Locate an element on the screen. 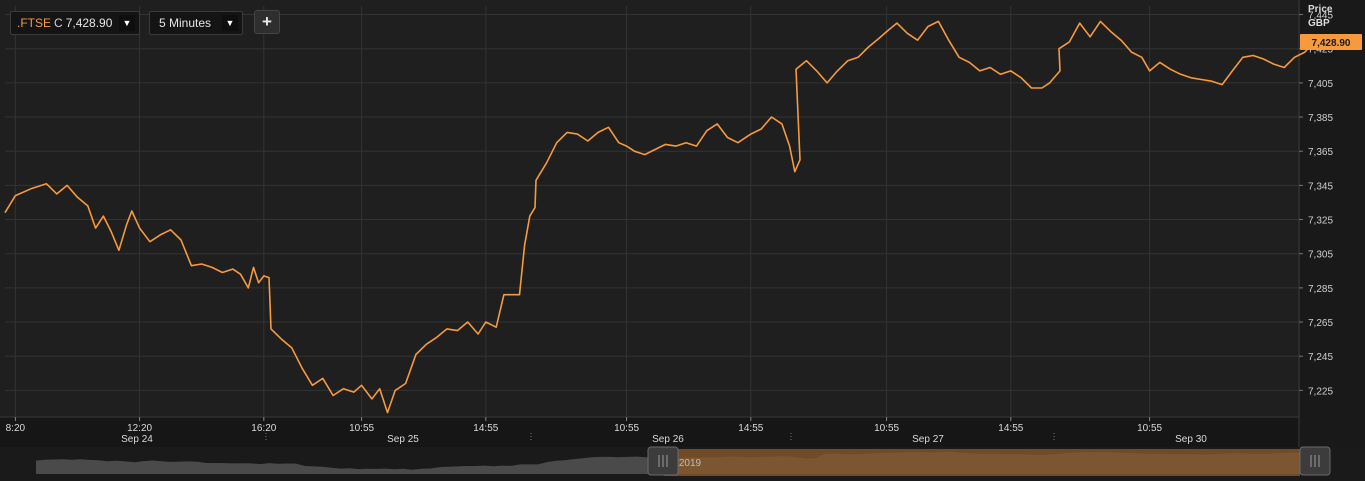  price-axis-title: Price is located at coordinates (1320, 9).